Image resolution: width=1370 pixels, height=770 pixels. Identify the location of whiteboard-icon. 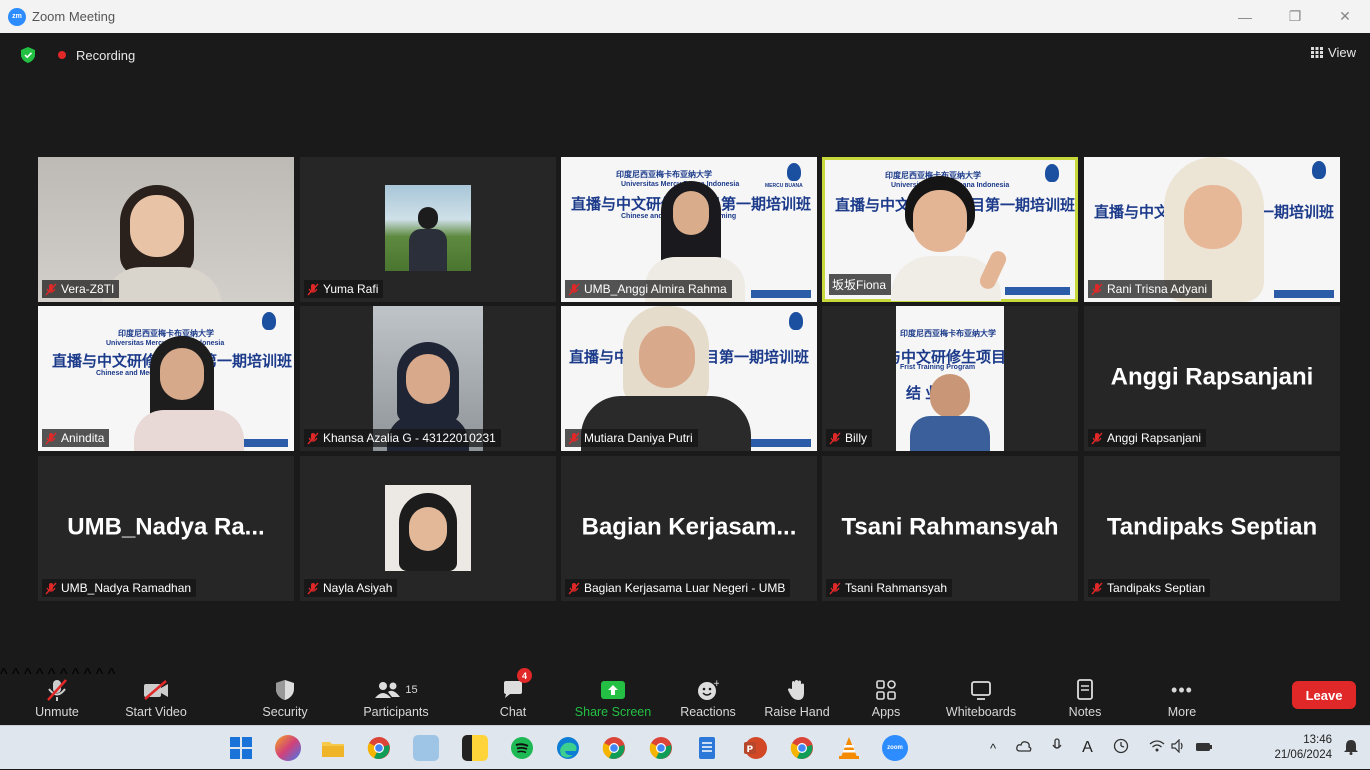
(981, 690).